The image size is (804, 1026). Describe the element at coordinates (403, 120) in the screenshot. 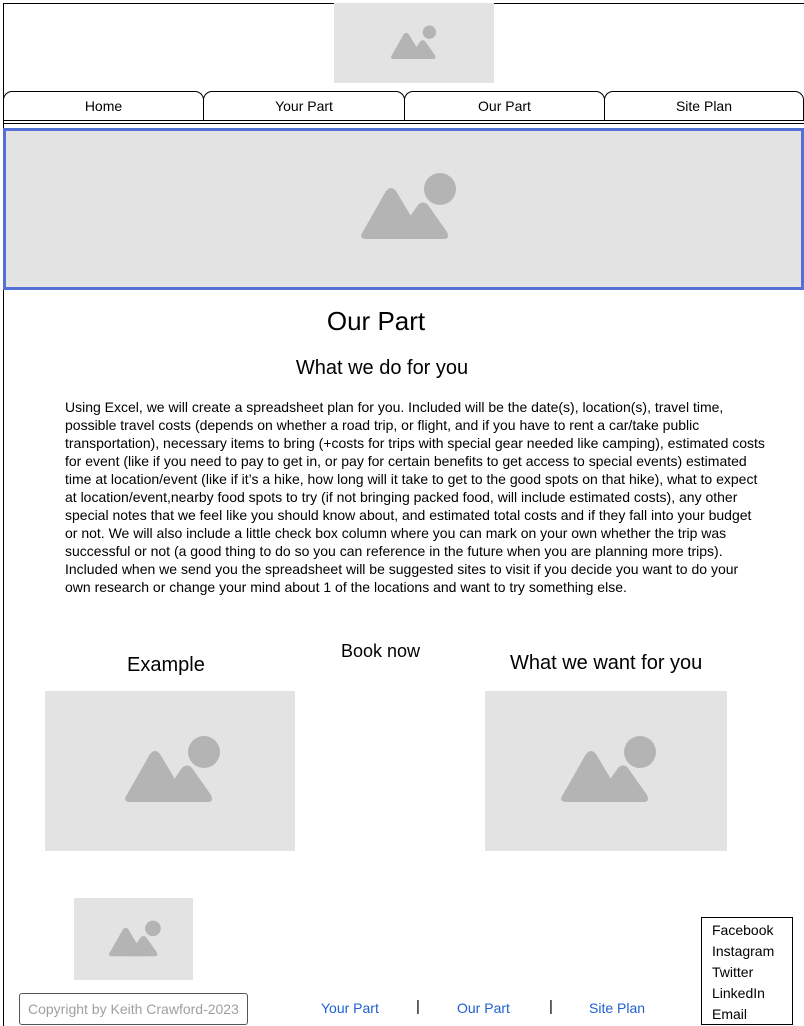

I see `nav-divider` at that location.